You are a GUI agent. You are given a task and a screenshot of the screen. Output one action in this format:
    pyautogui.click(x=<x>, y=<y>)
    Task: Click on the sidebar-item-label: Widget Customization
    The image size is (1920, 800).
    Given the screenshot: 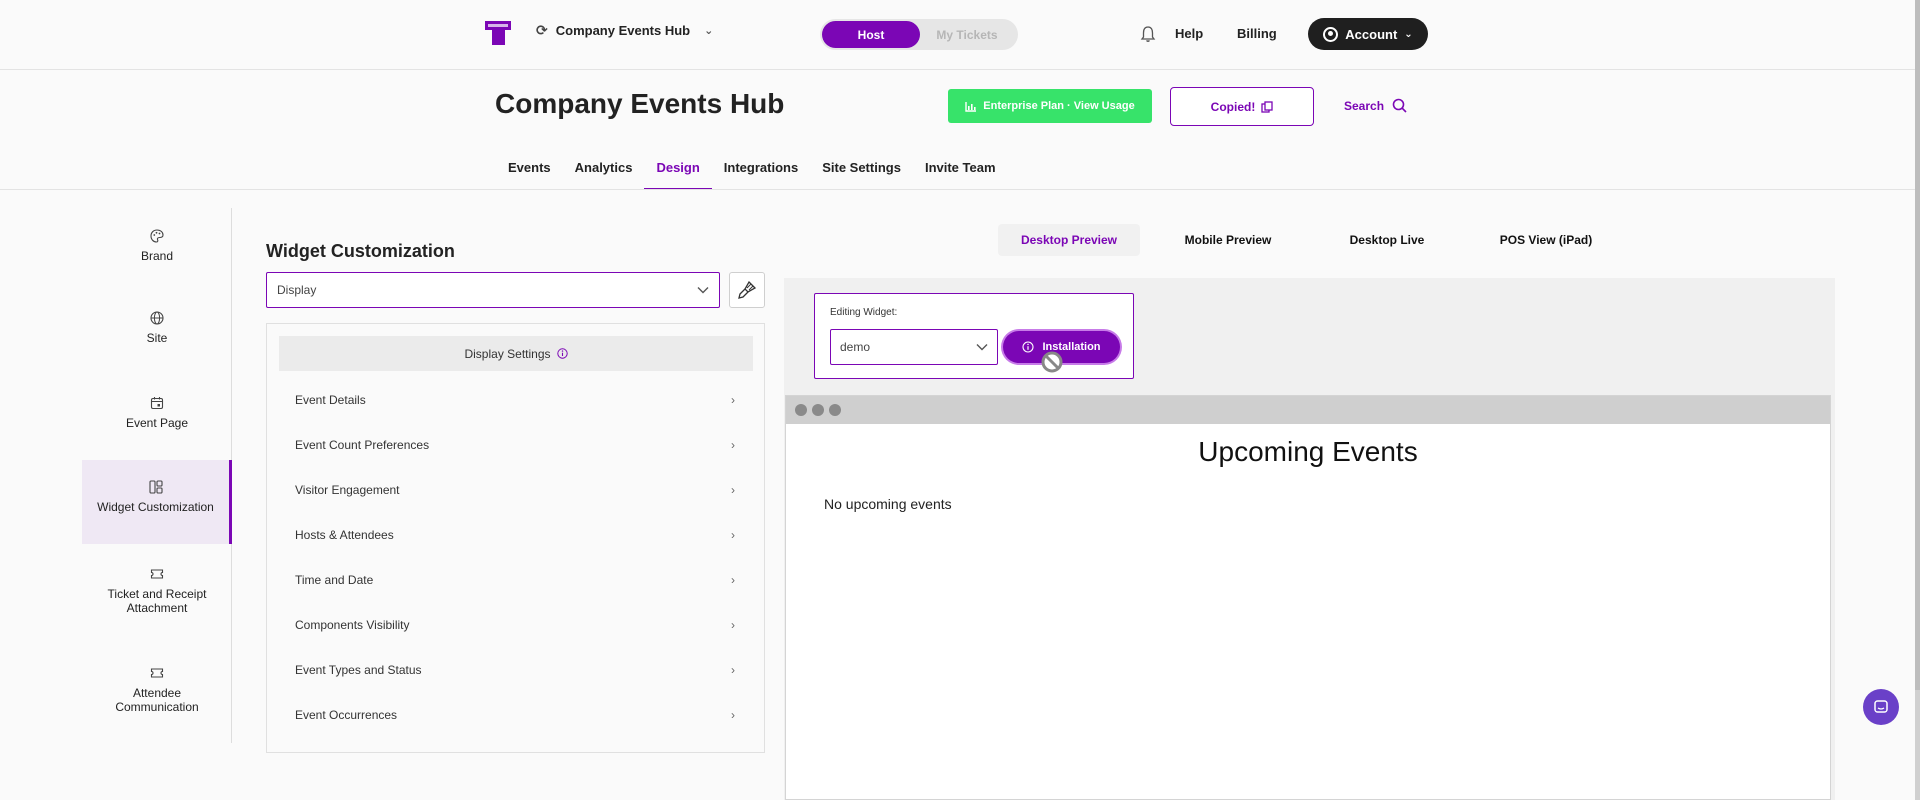 What is the action you would take?
    pyautogui.click(x=155, y=507)
    